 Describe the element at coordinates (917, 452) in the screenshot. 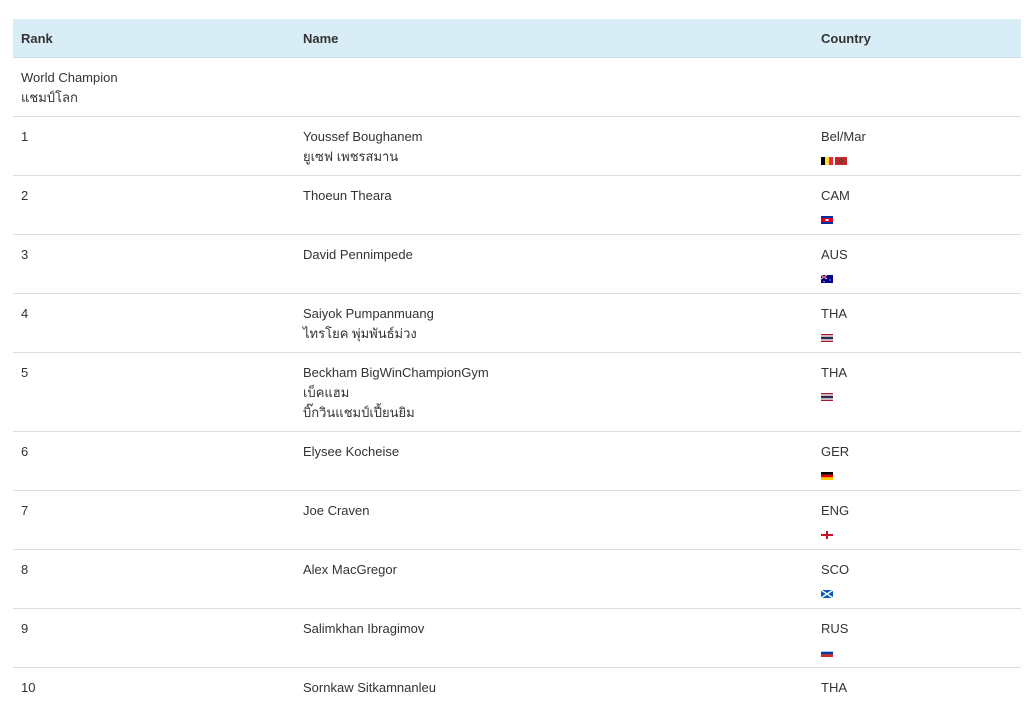

I see `country-code: GER` at that location.